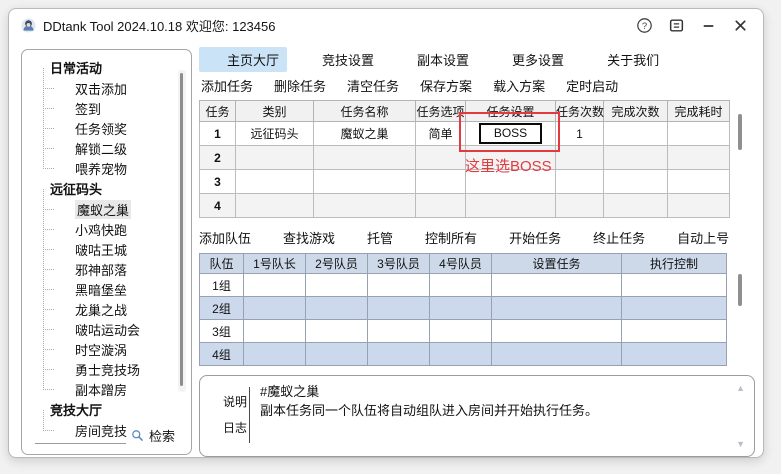 This screenshot has height=474, width=781. Describe the element at coordinates (114, 324) in the screenshot. I see `sidebar-item: 啵咕运动会` at that location.